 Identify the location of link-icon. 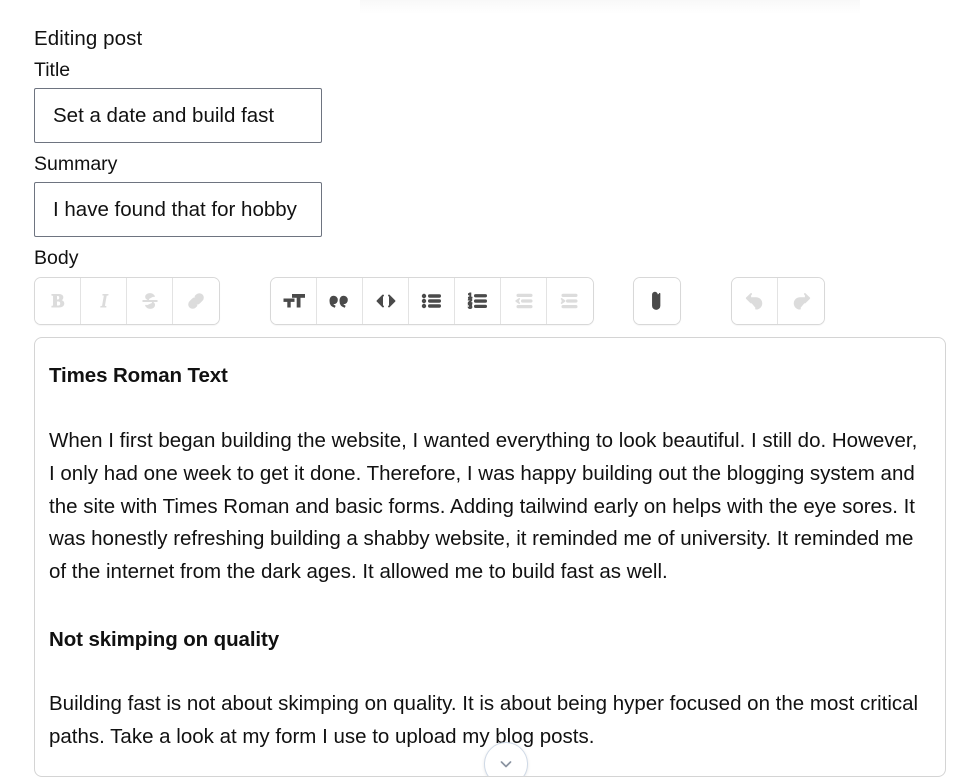
(196, 301).